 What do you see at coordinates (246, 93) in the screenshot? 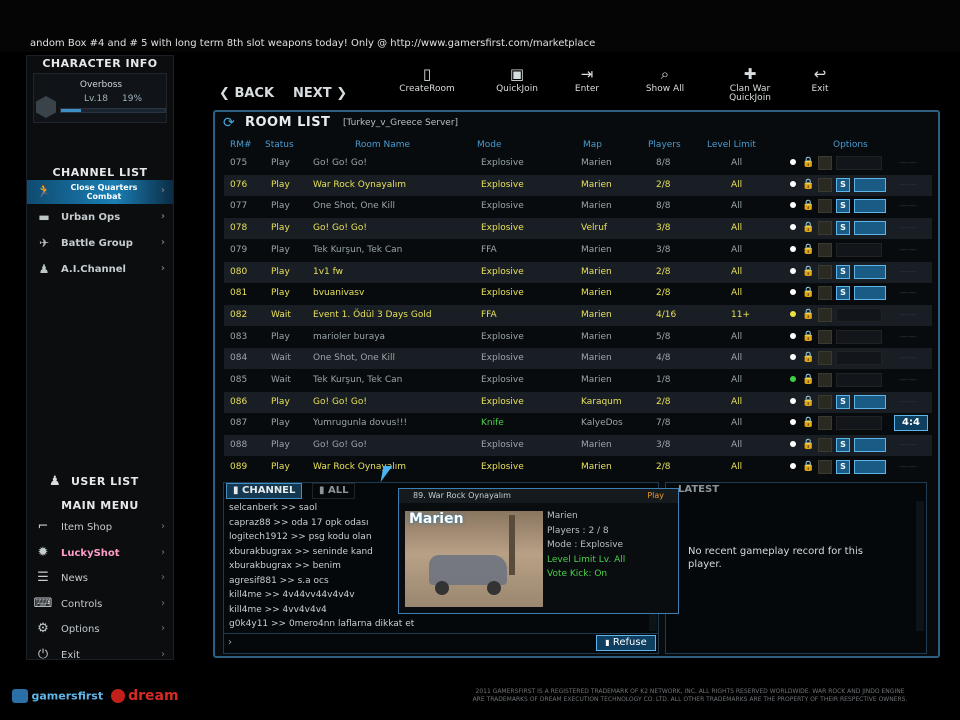
I see `back-button: ❮ BACK` at bounding box center [246, 93].